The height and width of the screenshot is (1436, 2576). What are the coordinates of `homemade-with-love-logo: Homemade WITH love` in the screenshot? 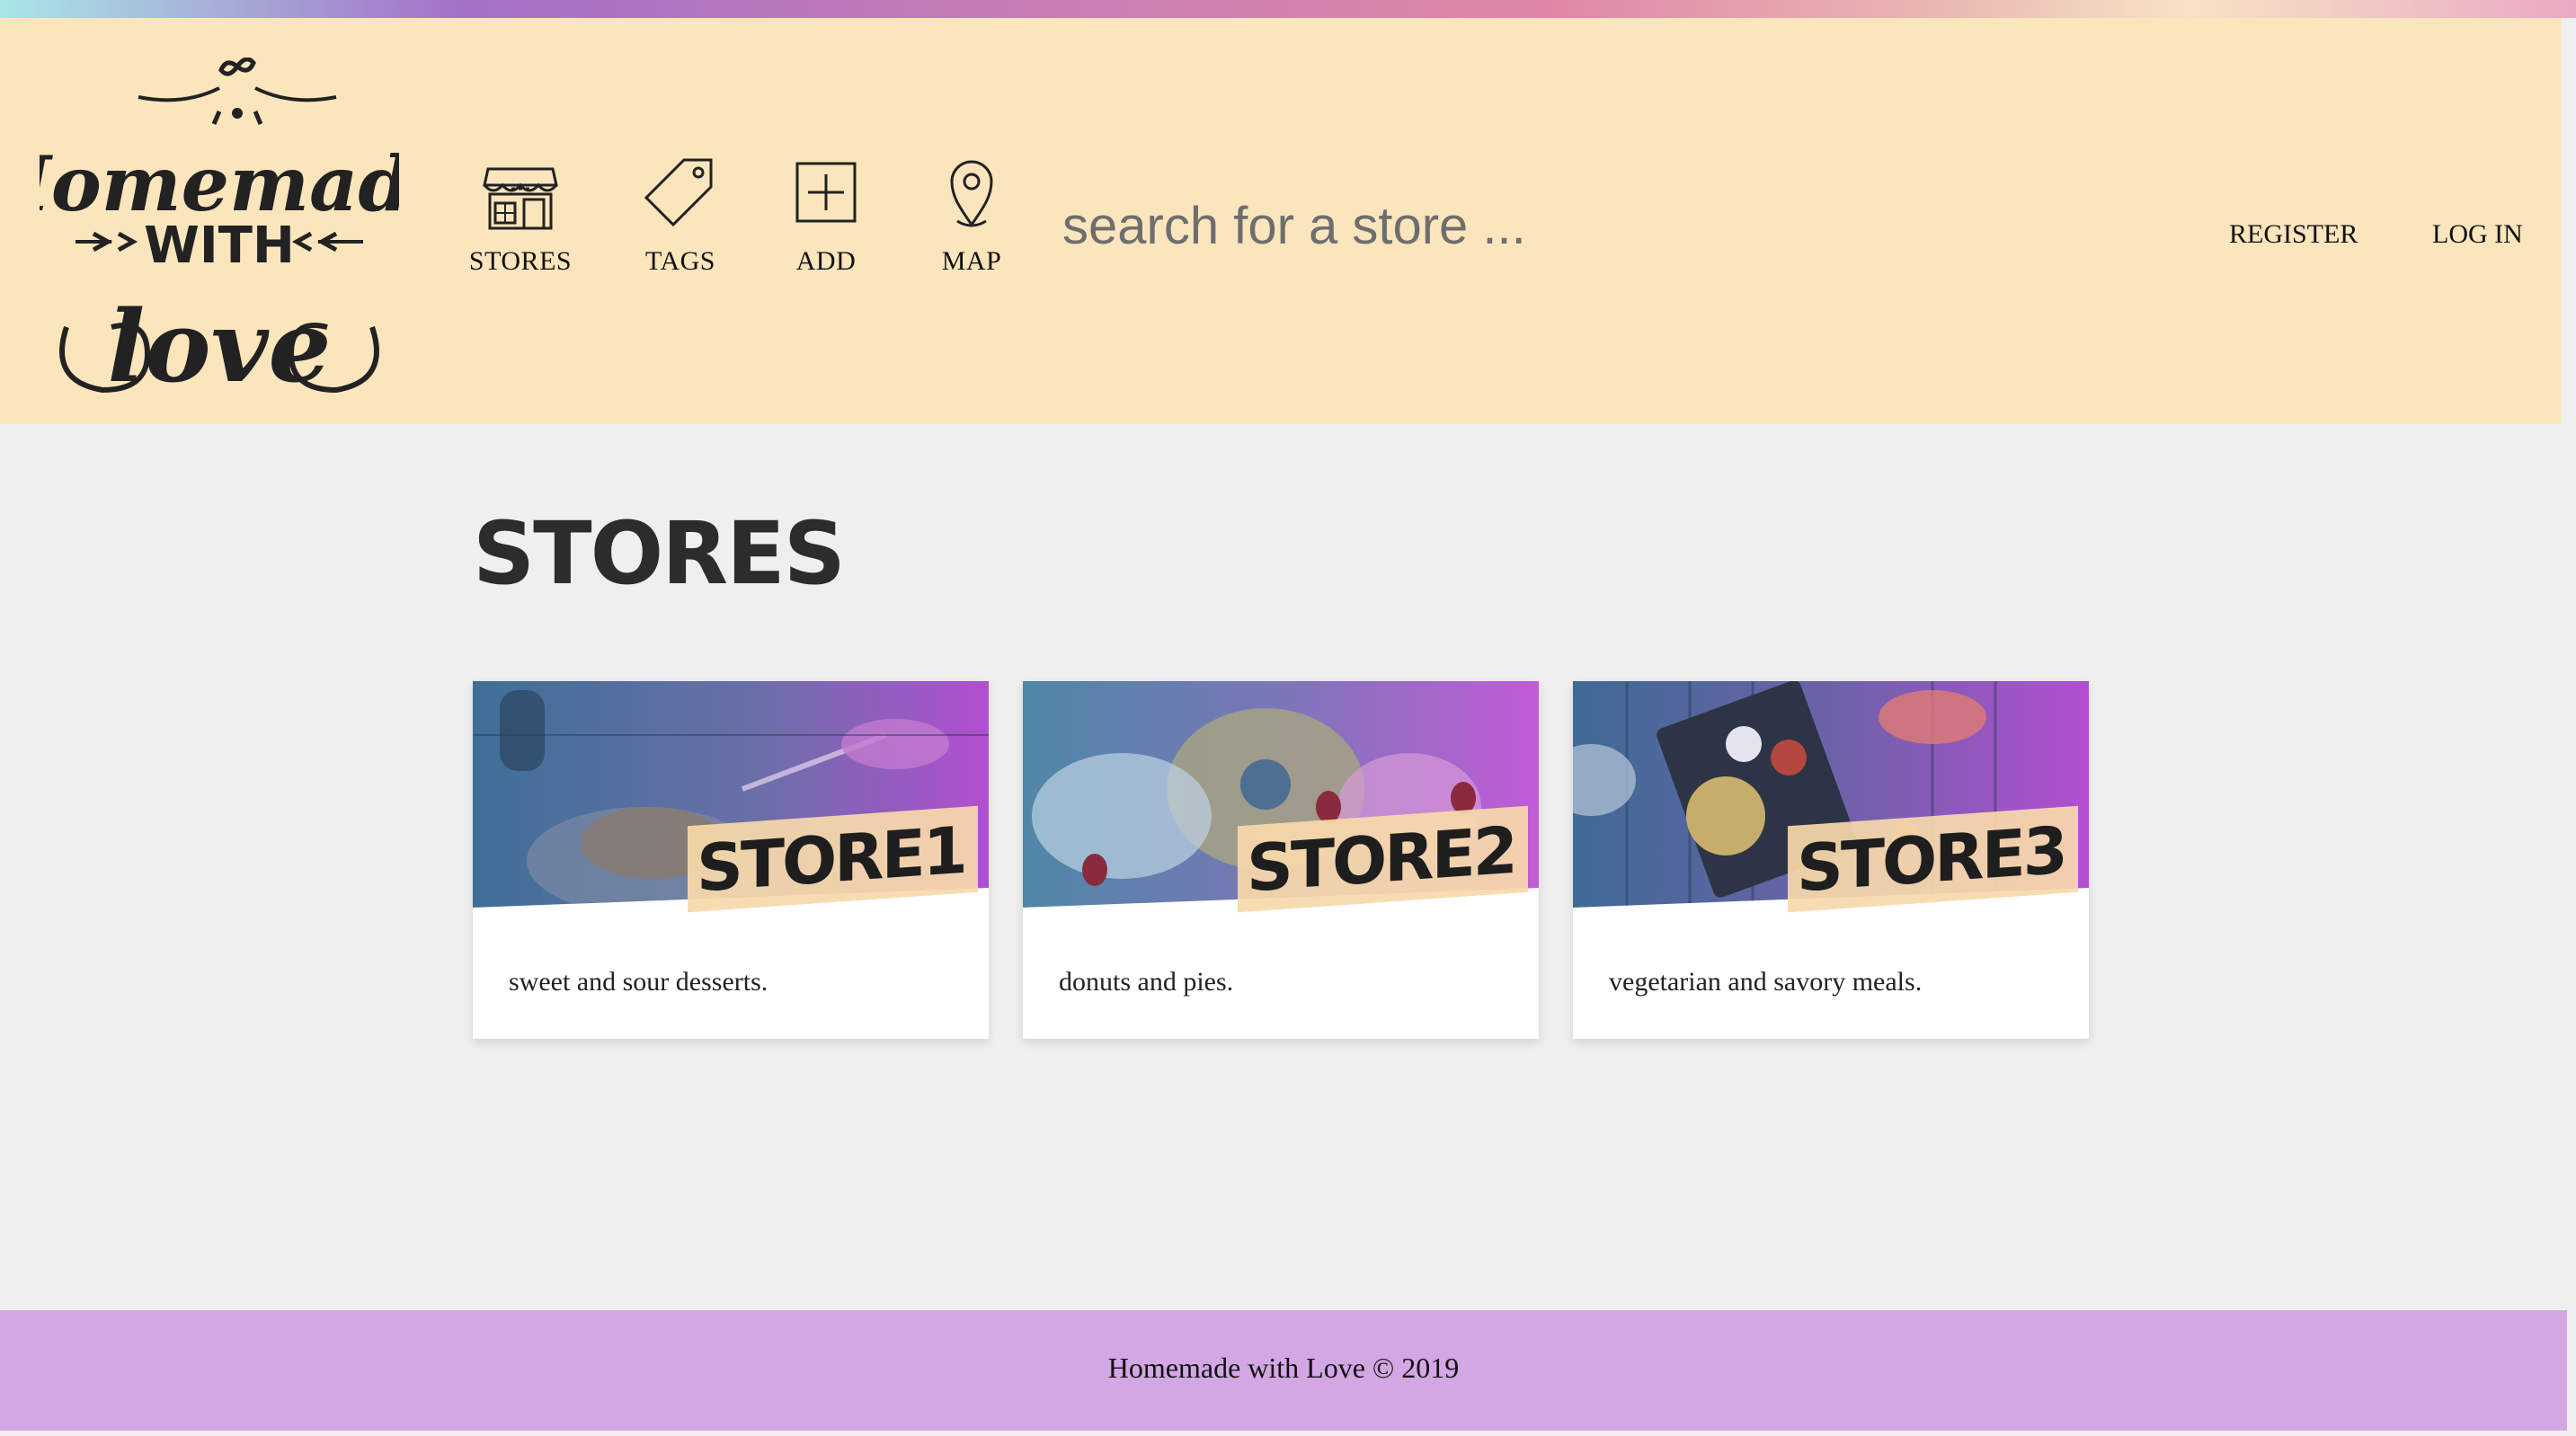 It's located at (229, 230).